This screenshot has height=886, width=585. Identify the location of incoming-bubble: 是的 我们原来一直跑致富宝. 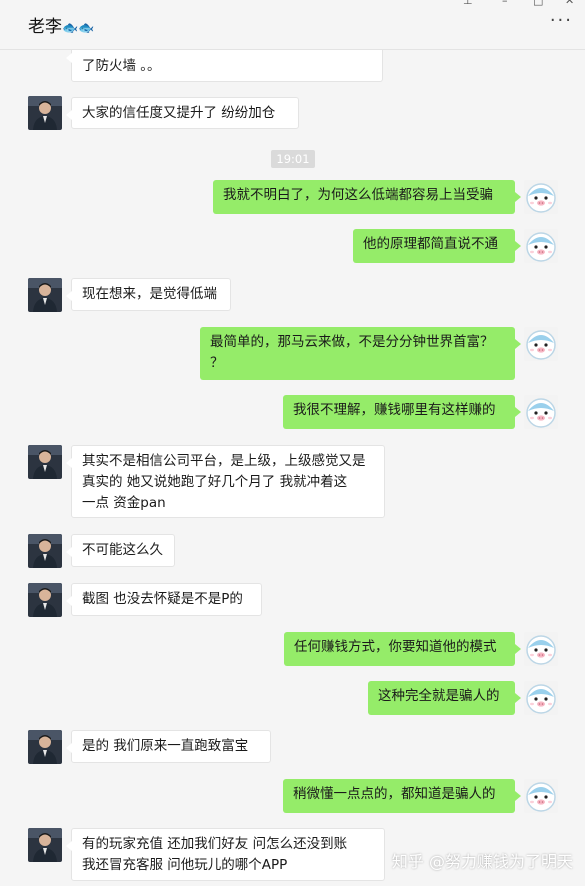
(168, 746).